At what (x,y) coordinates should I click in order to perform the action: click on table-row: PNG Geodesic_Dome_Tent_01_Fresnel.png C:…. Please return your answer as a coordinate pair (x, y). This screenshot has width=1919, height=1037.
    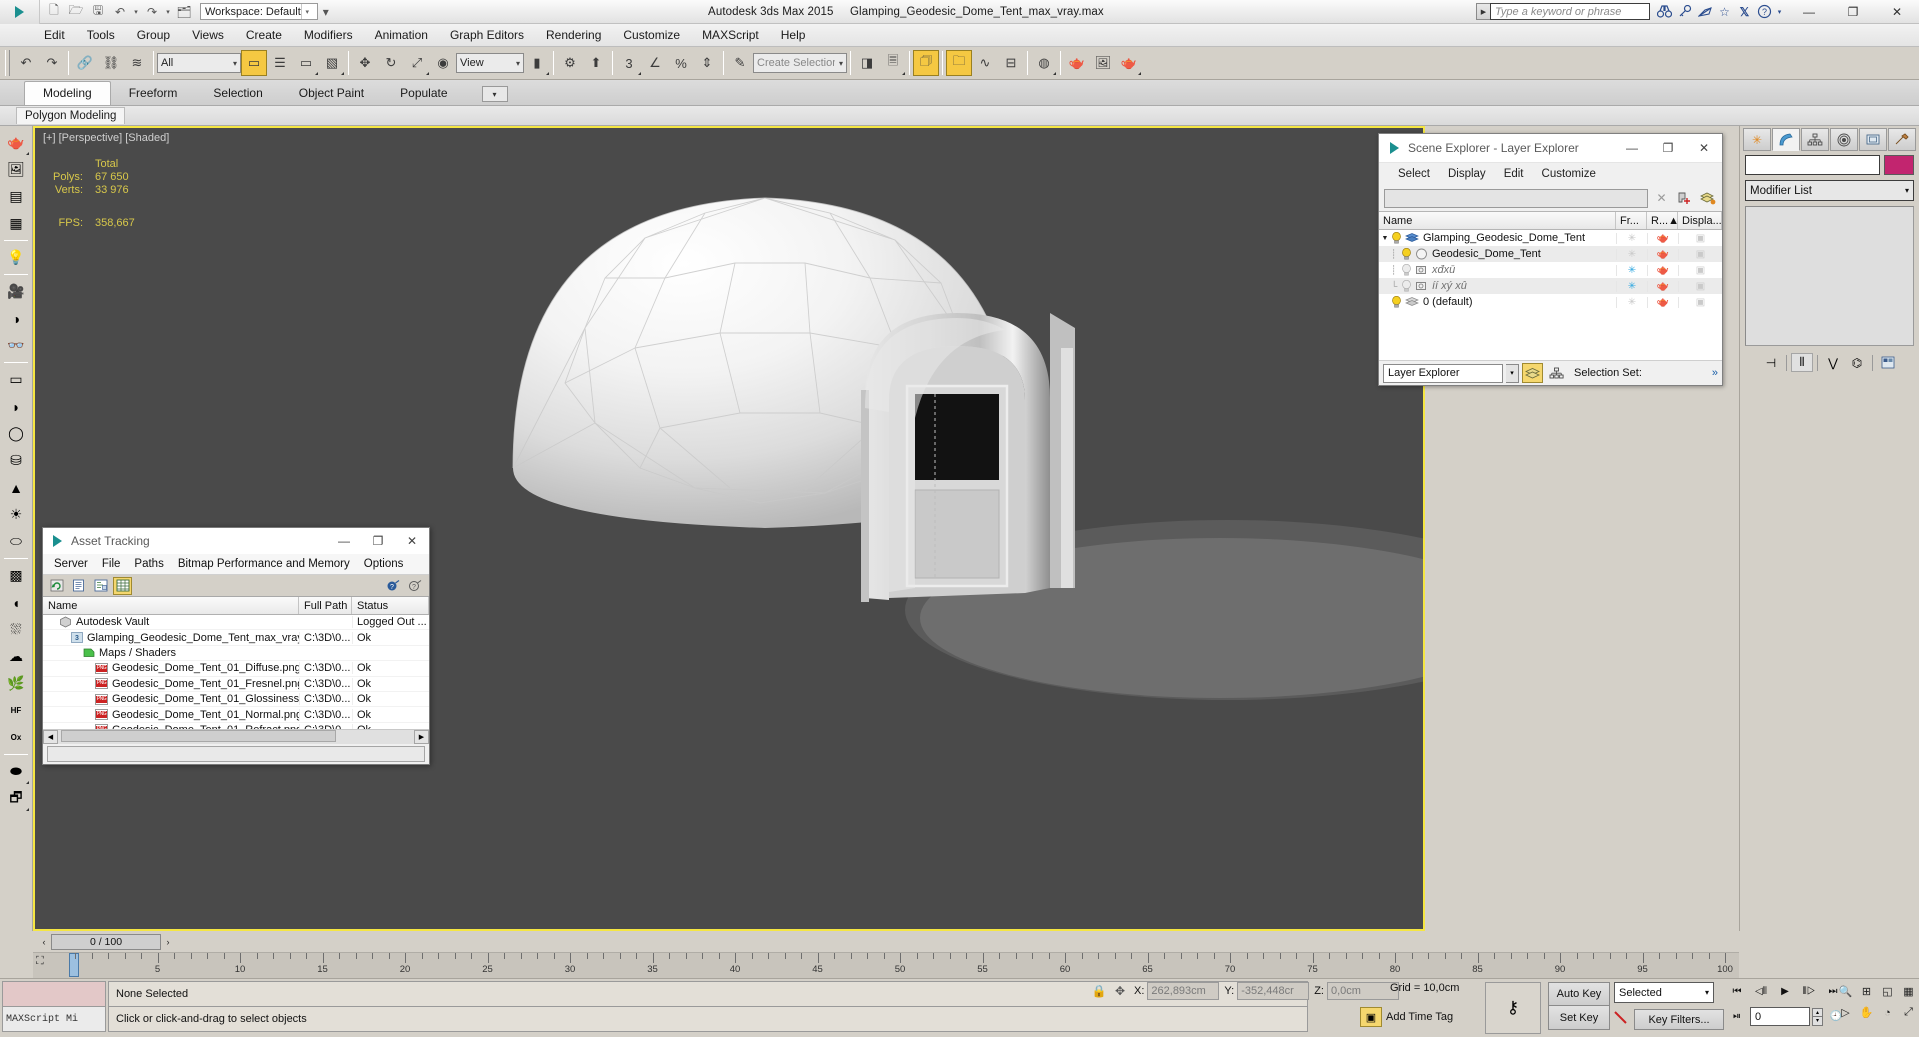
    Looking at the image, I should click on (236, 684).